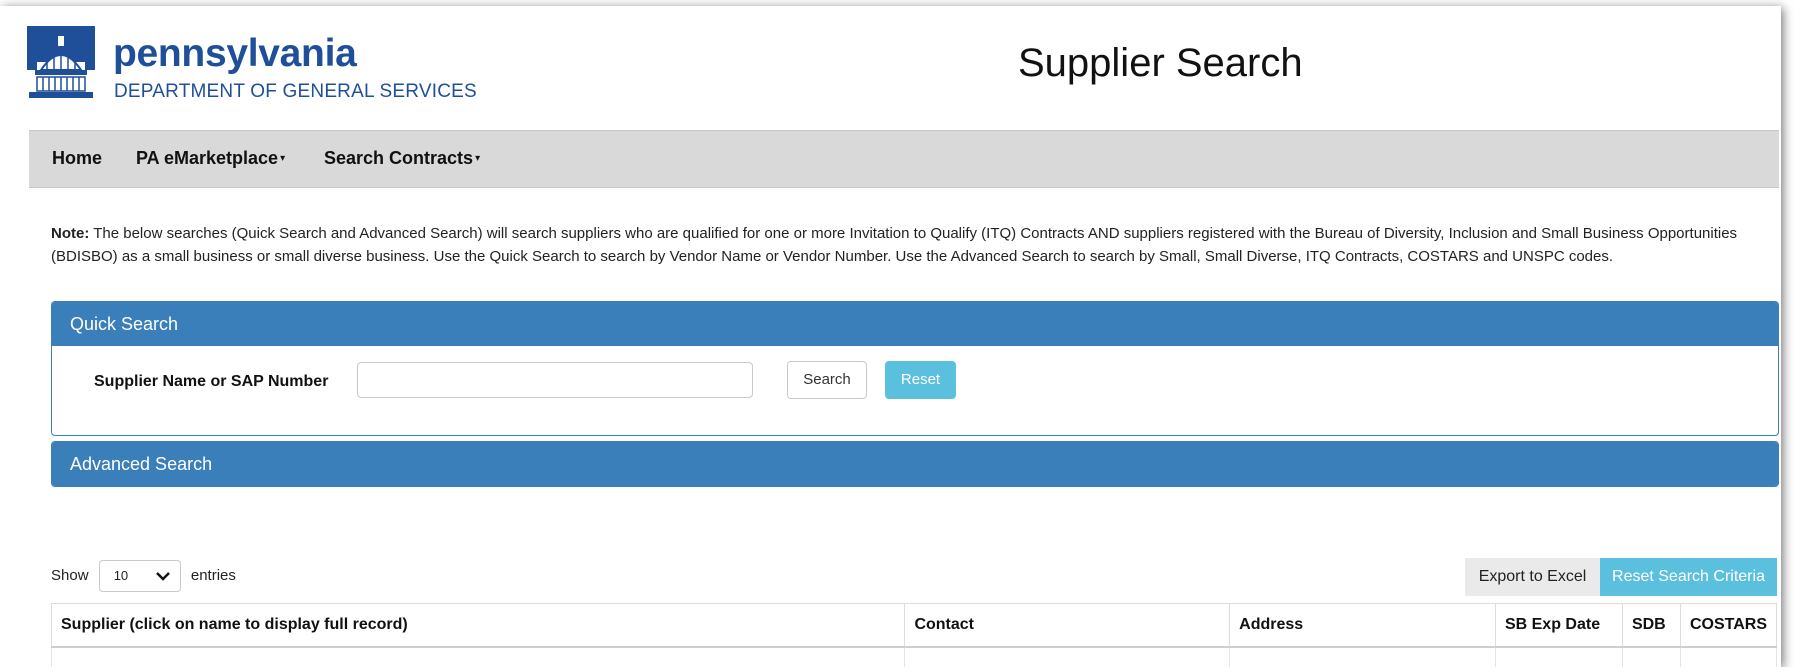 This screenshot has height=667, width=1795. Describe the element at coordinates (1067, 625) in the screenshot. I see `col-contact: Contact` at that location.